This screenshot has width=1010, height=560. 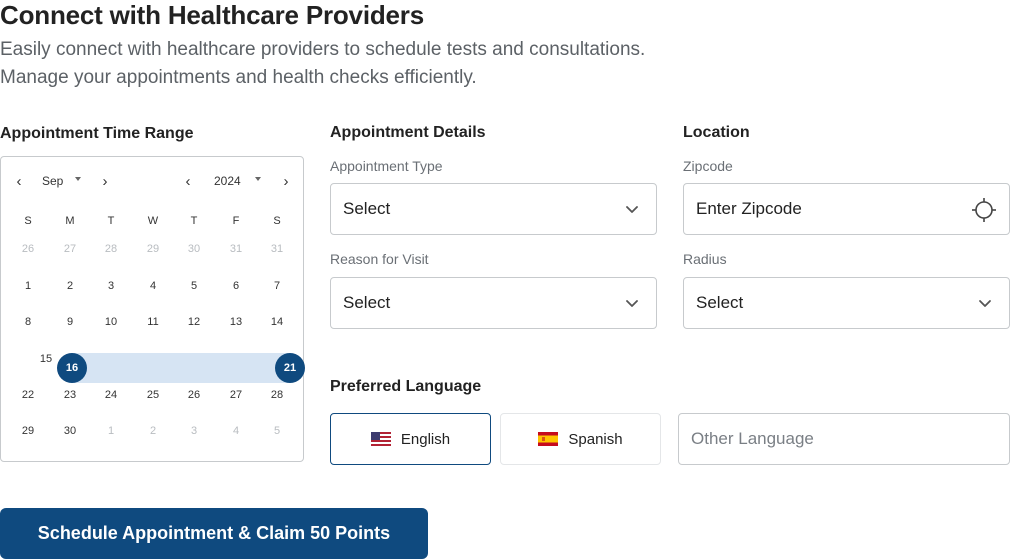 I want to click on appointment-type-label: Appointment Type, so click(x=386, y=166).